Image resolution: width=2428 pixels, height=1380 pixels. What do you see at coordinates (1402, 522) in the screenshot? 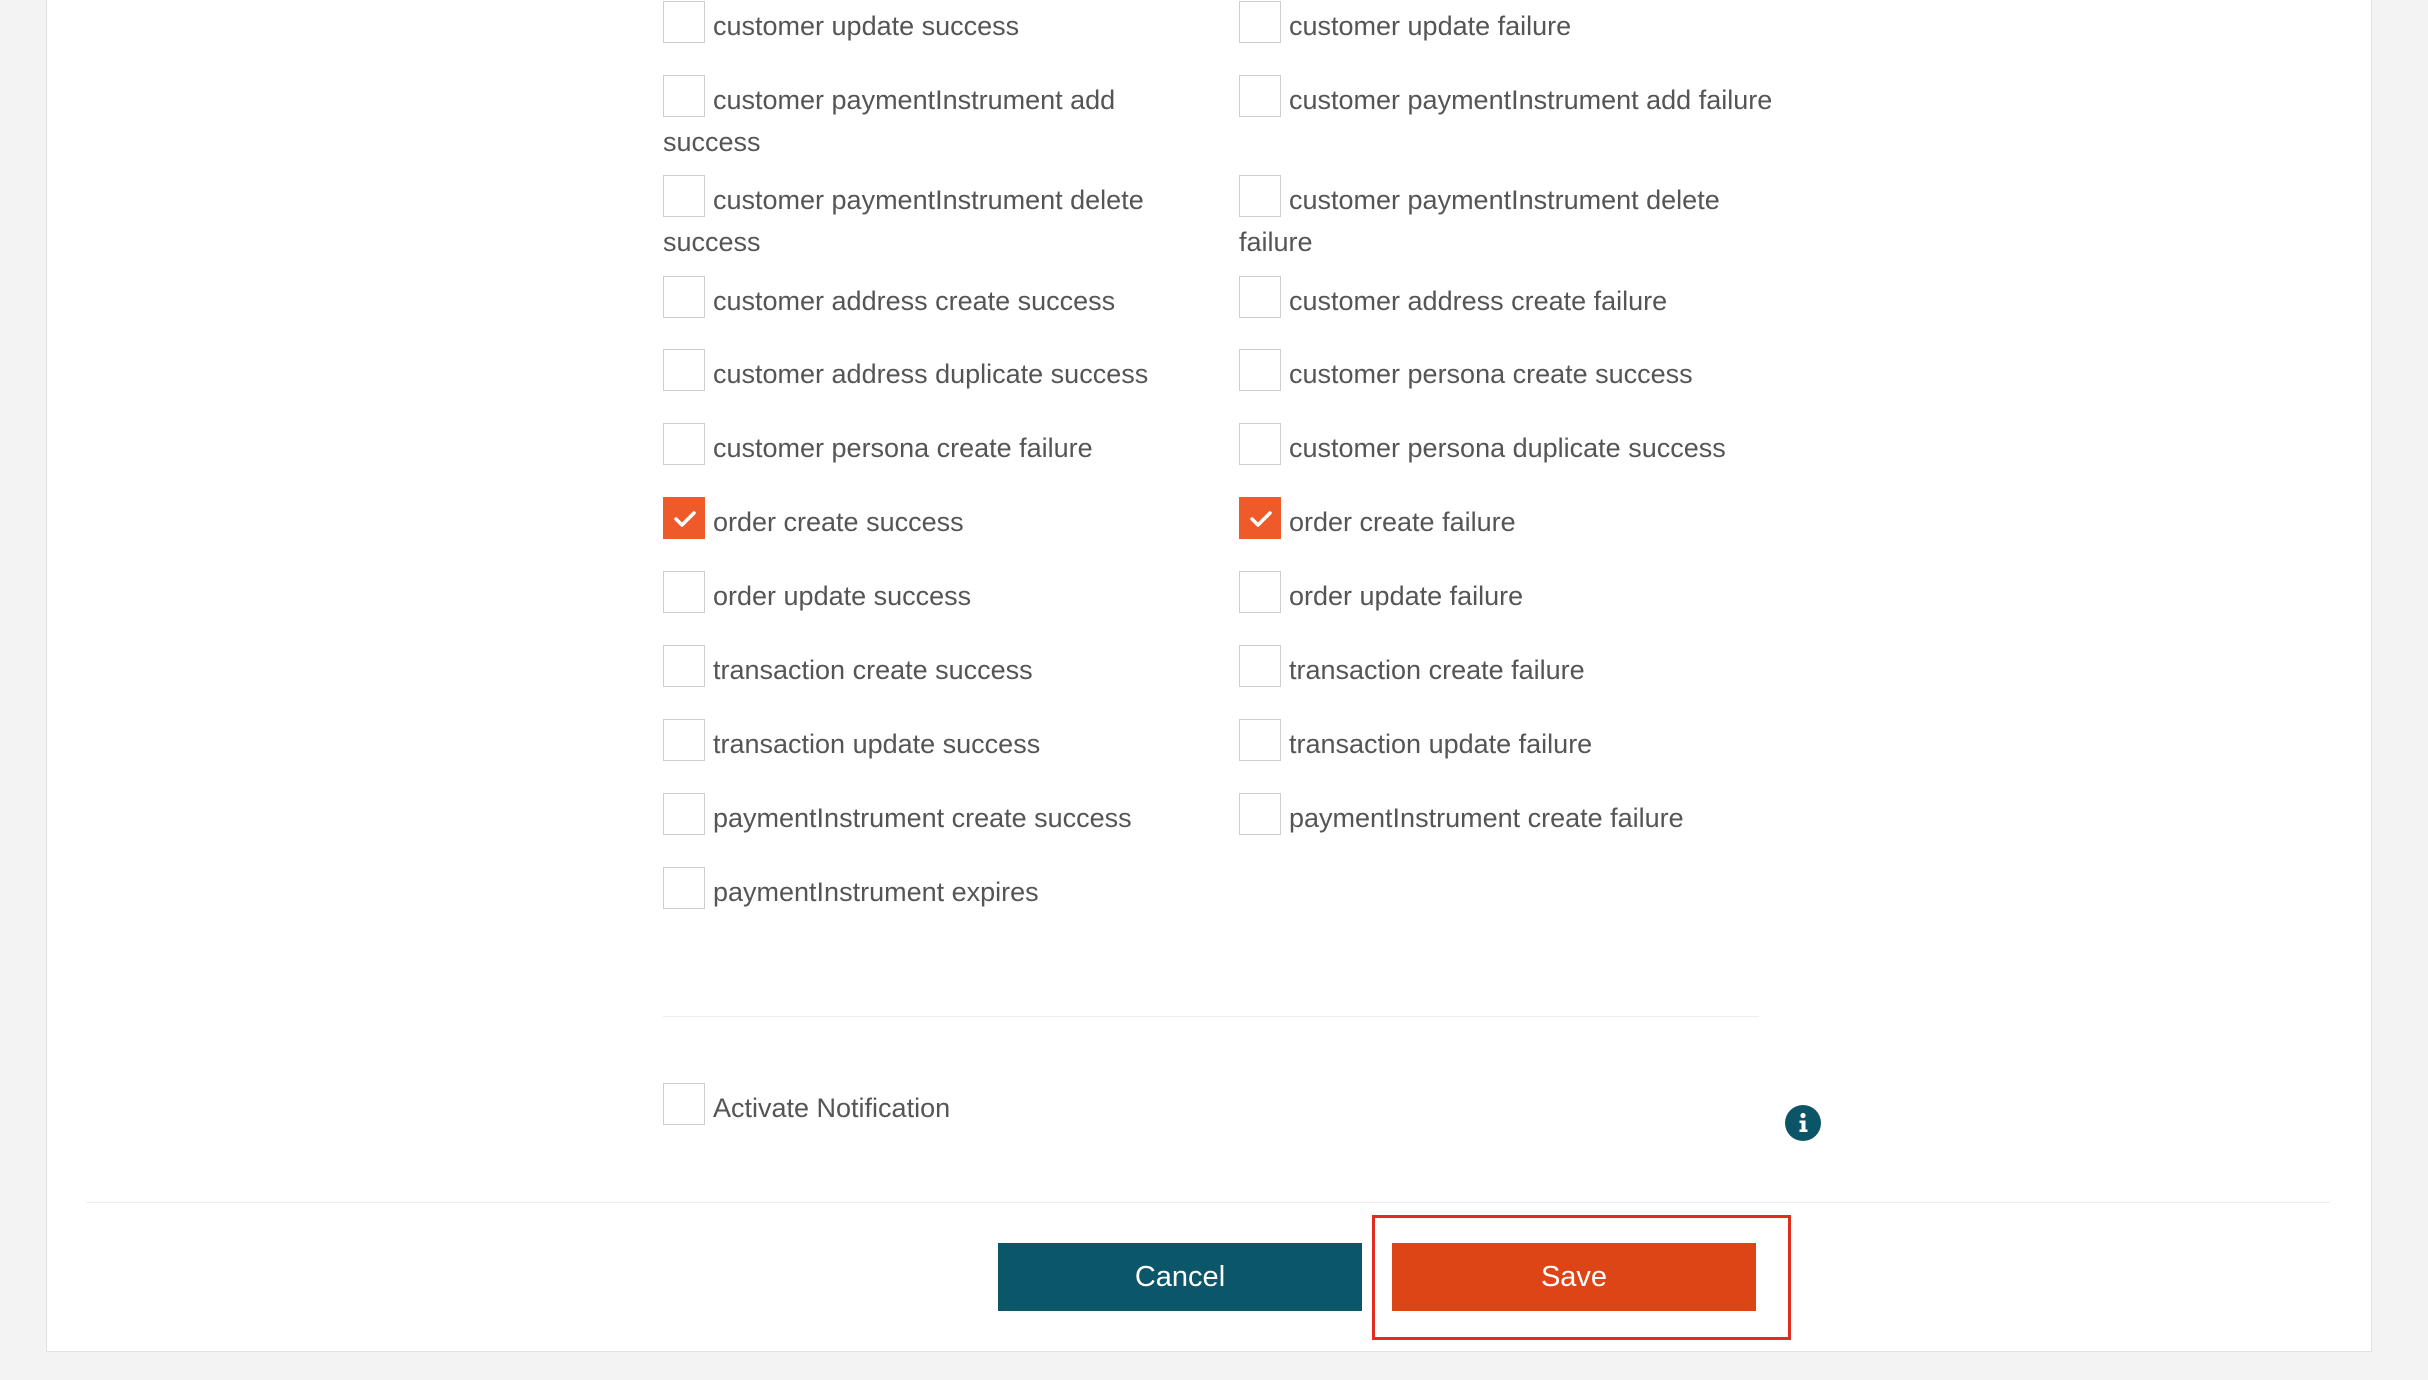
I see `checkbox-label: order create failure` at bounding box center [1402, 522].